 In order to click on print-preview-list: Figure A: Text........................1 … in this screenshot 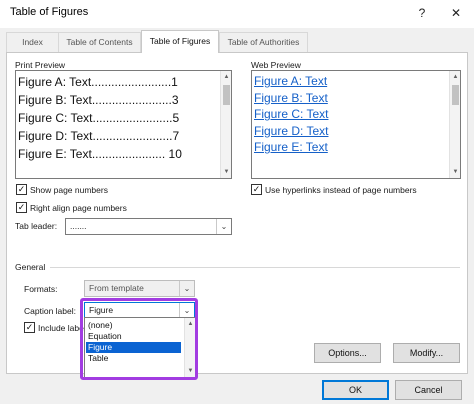, I will do `click(100, 118)`.